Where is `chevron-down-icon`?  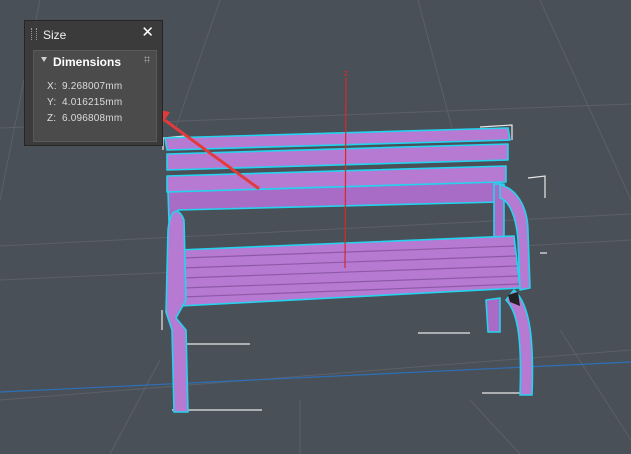
chevron-down-icon is located at coordinates (44, 59).